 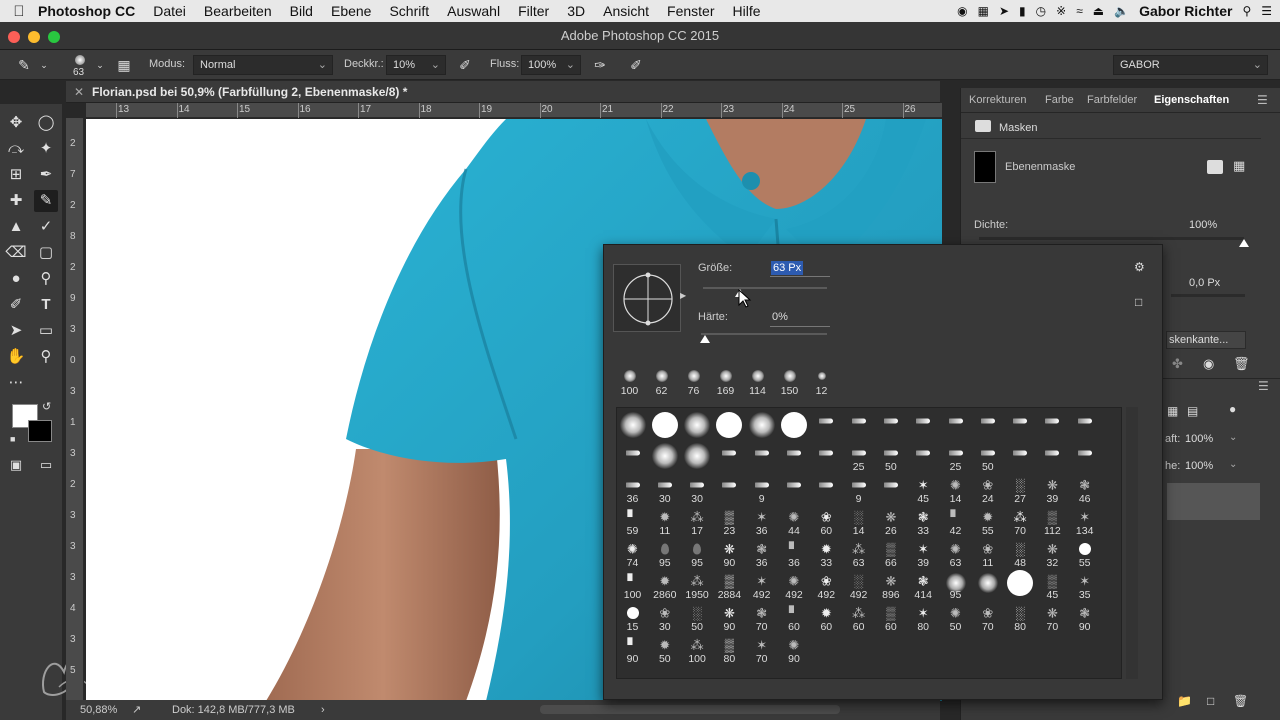 I want to click on lasso-tool-icon: ⤼, so click(x=16, y=149).